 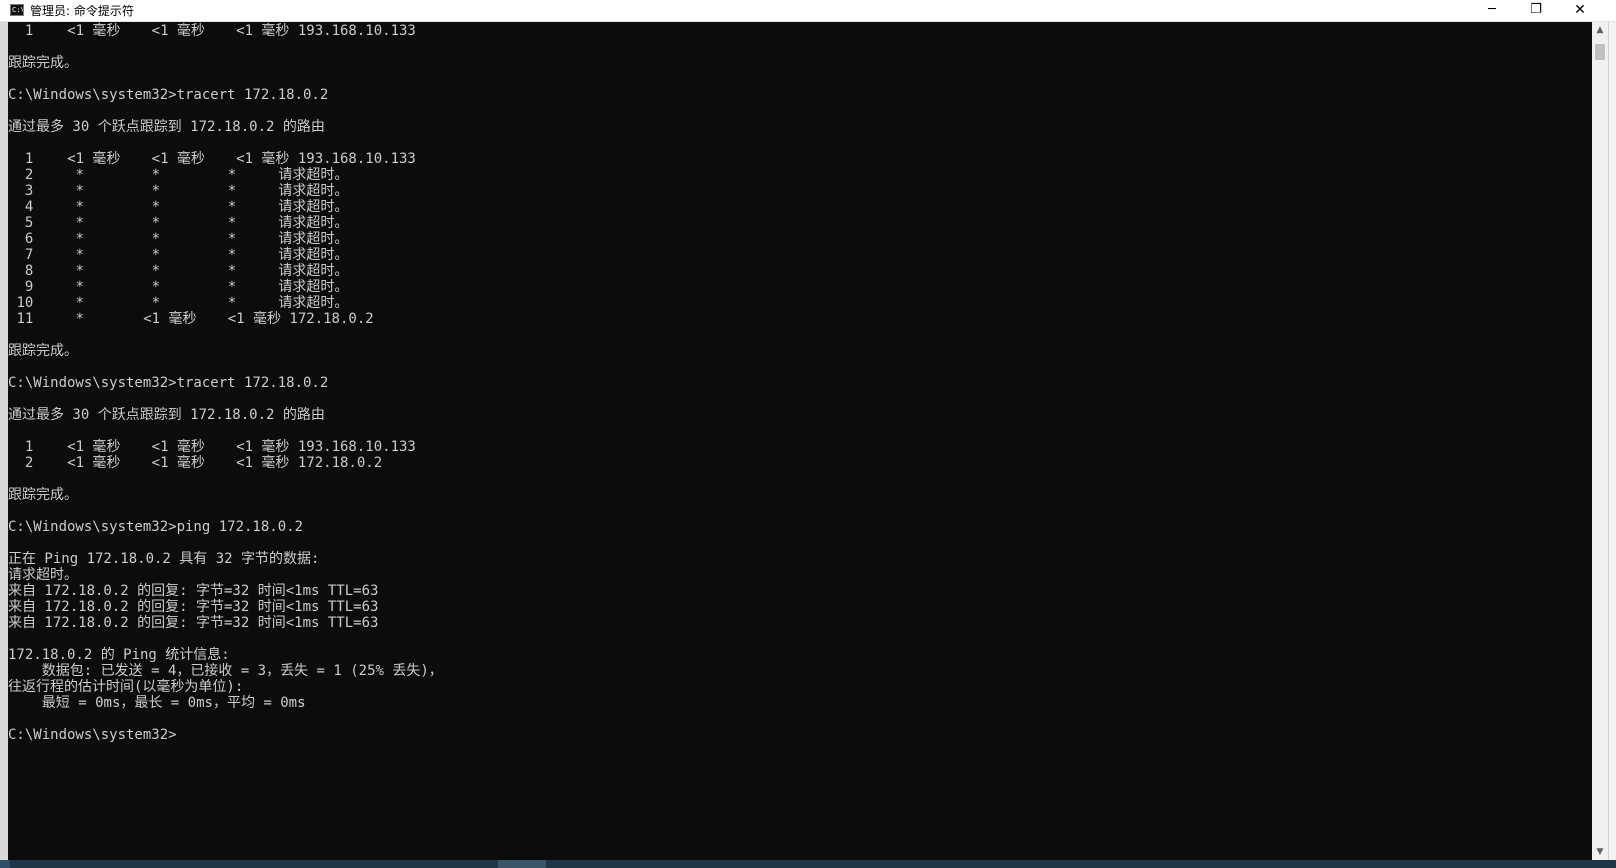 I want to click on console-line: 8 * * * 请求超时。, so click(x=800, y=271).